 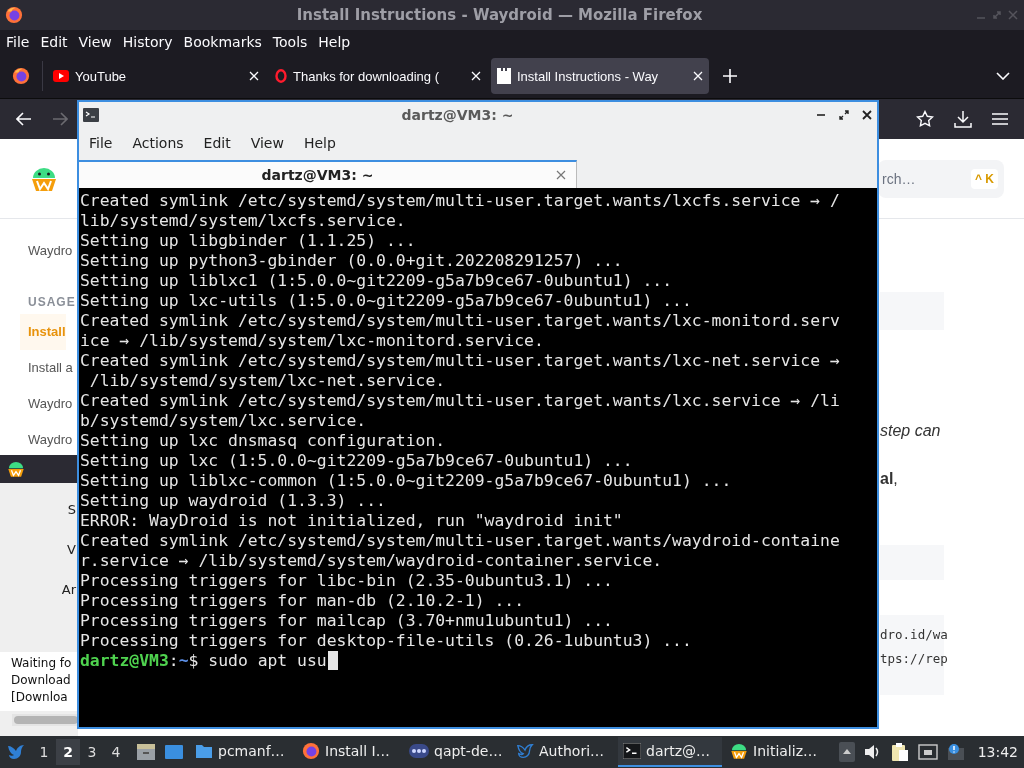 What do you see at coordinates (92, 752) in the screenshot?
I see `workspace-button: 3` at bounding box center [92, 752].